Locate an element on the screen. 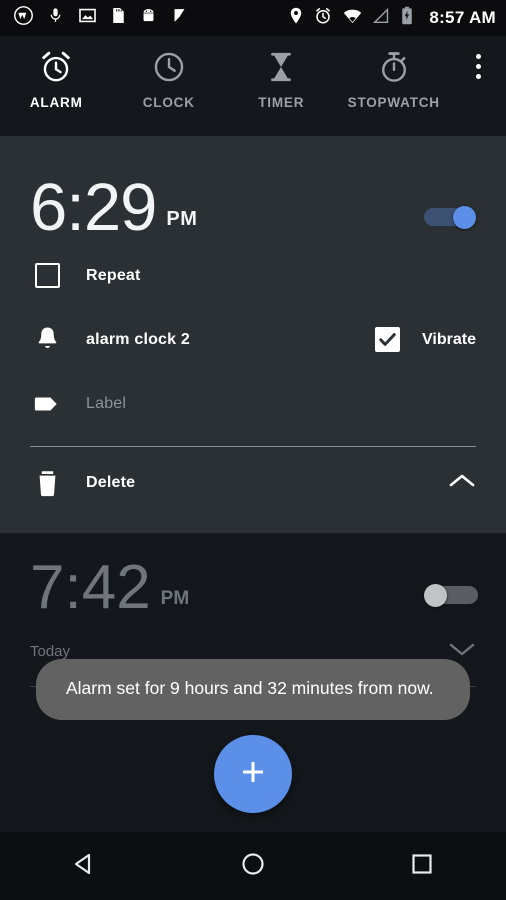 The image size is (506, 900). home-button is located at coordinates (253, 866).